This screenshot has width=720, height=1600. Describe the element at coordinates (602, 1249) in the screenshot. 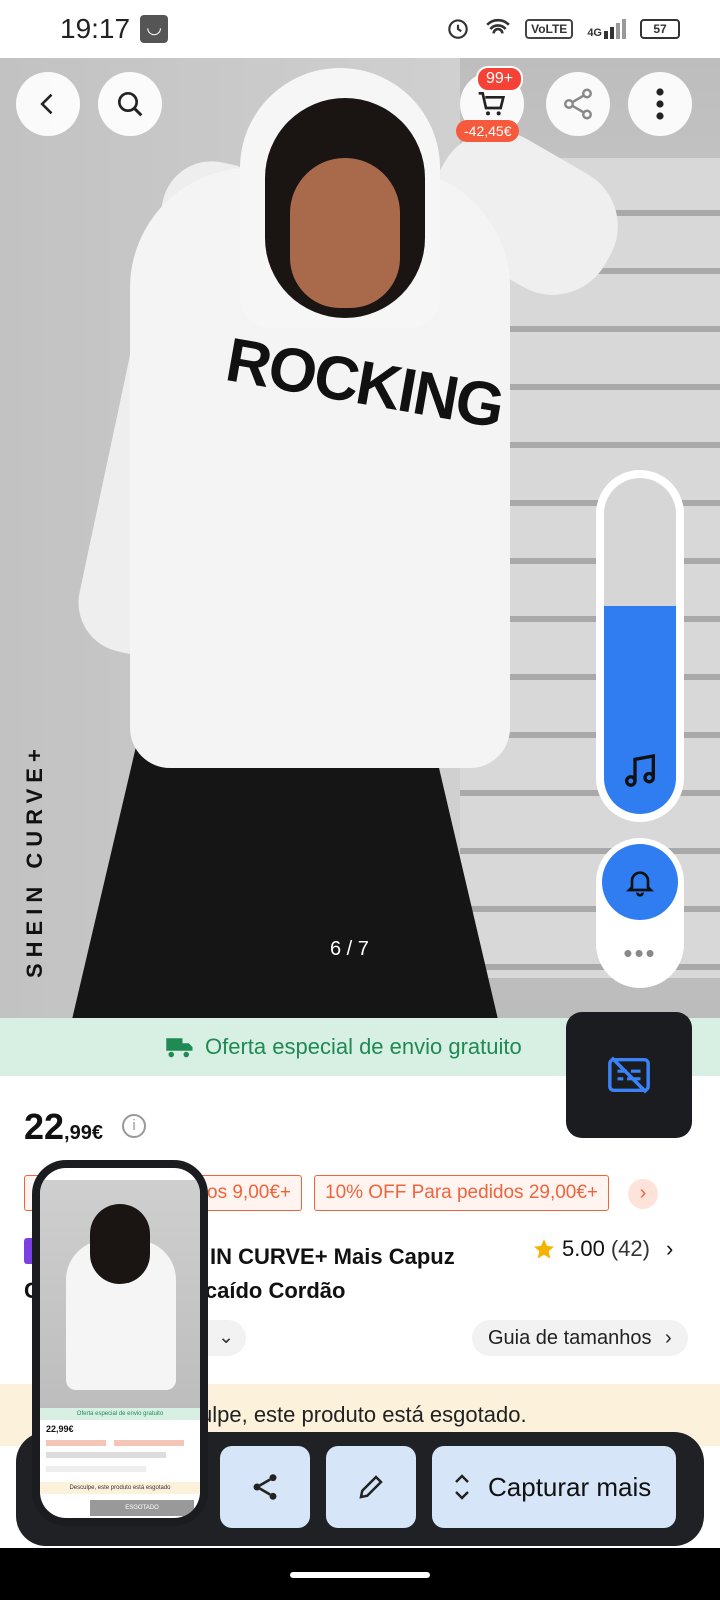

I see `product-rating: 5.00 (42) ›` at that location.